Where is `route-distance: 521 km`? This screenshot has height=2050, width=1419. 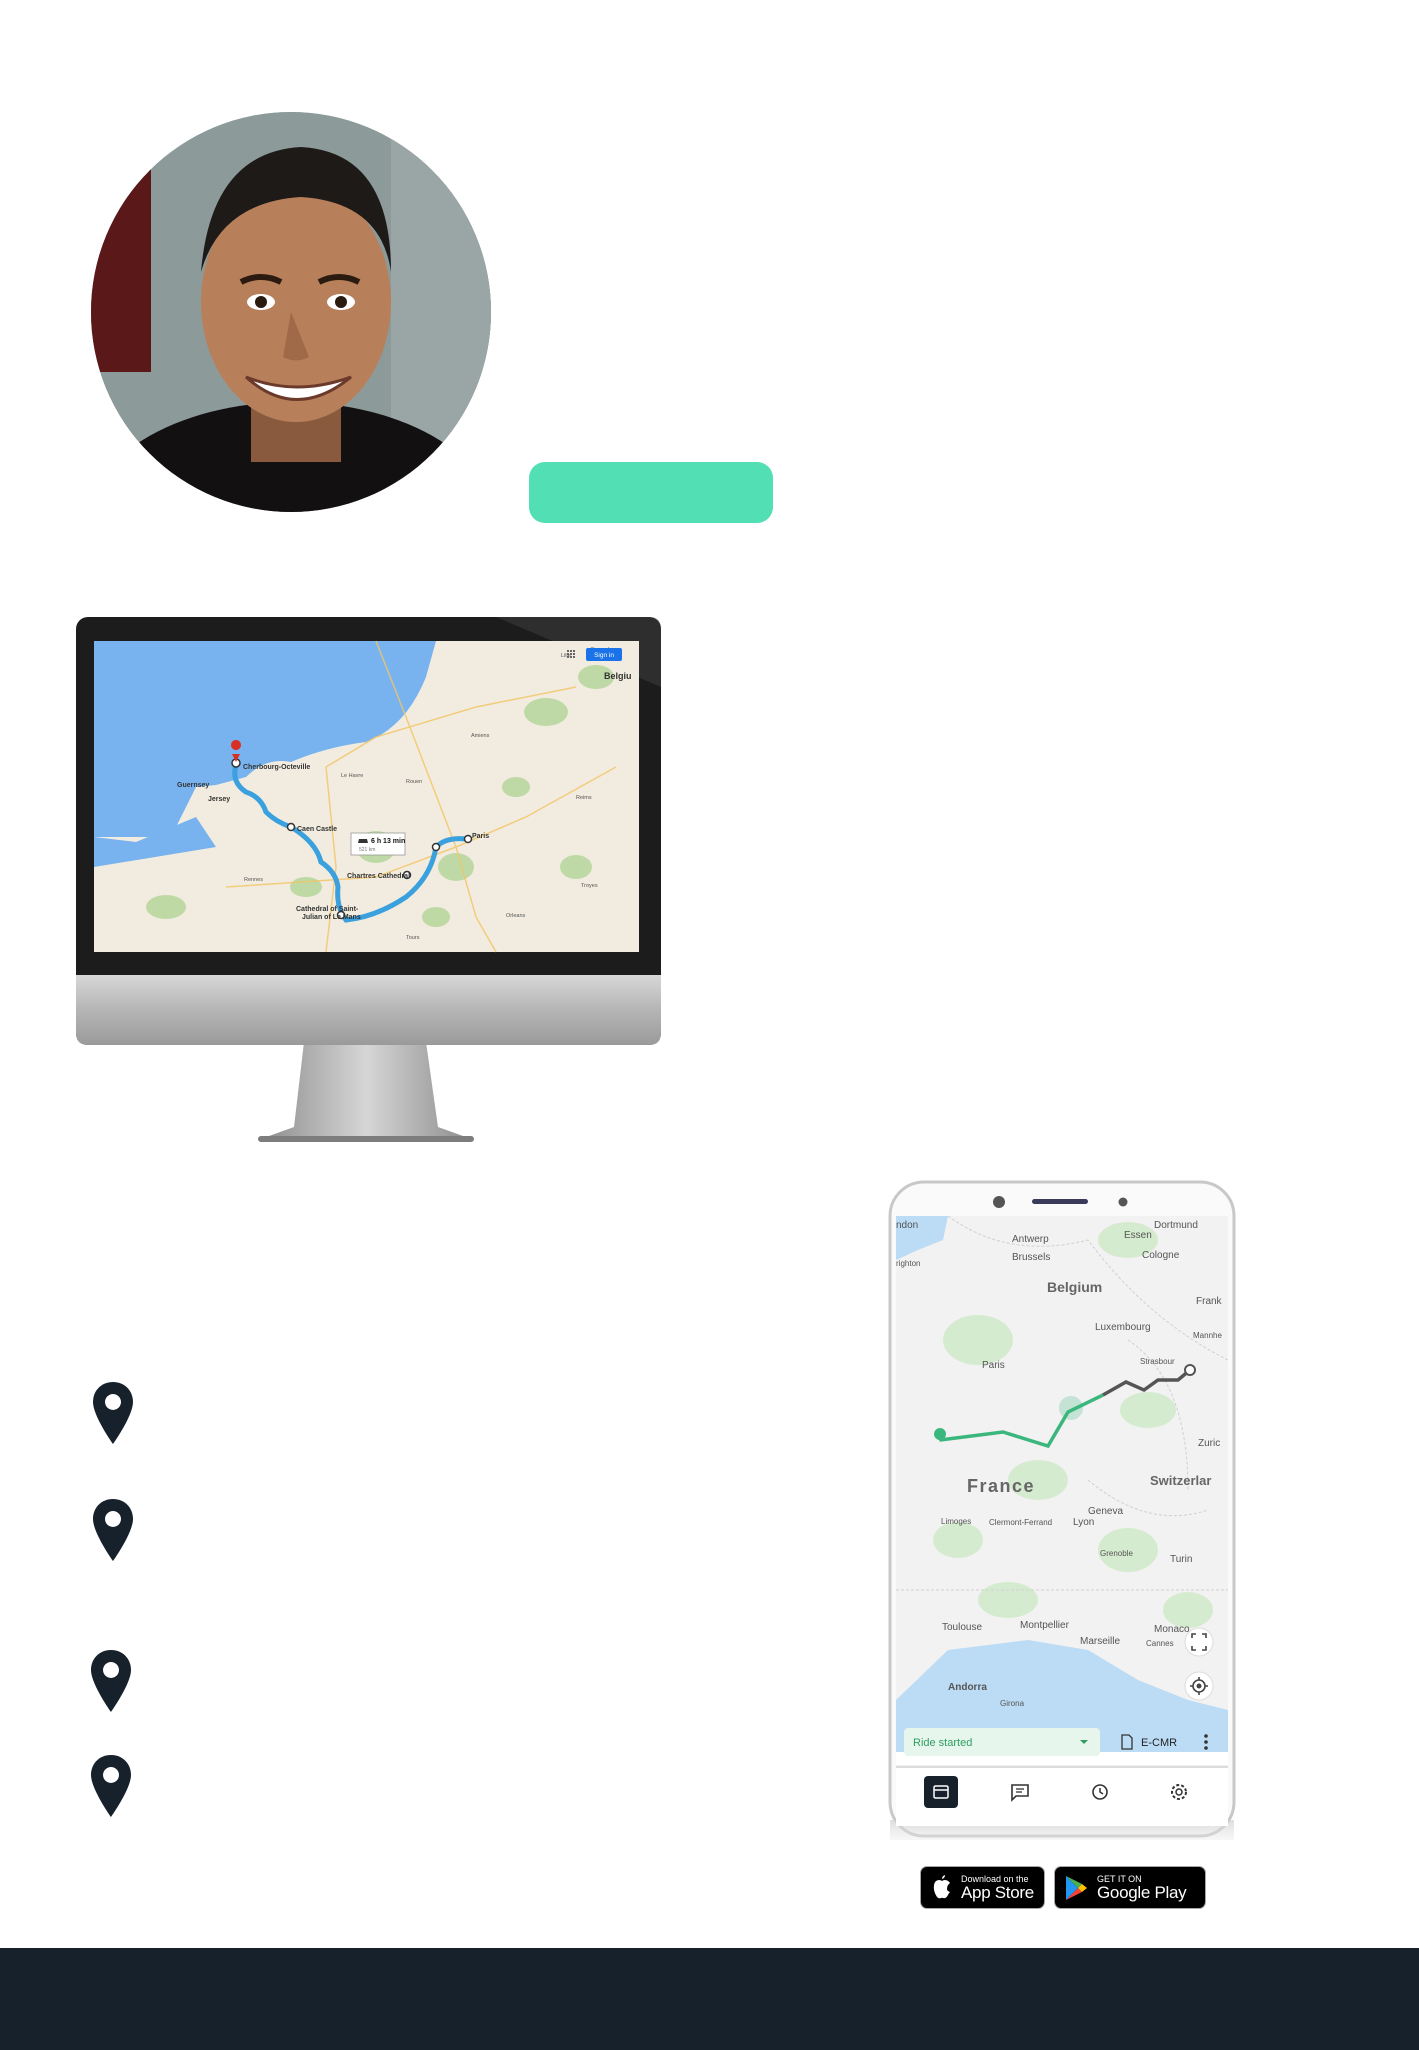
route-distance: 521 km is located at coordinates (367, 850).